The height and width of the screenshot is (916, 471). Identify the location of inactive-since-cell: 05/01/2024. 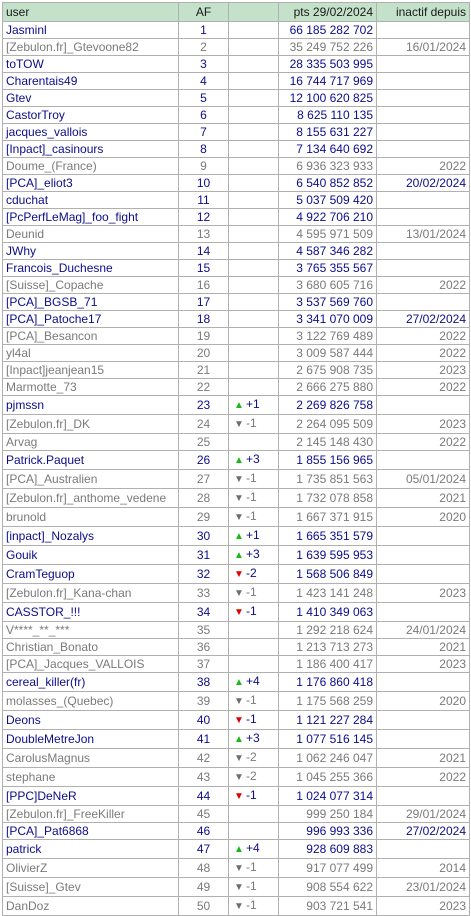
(423, 479).